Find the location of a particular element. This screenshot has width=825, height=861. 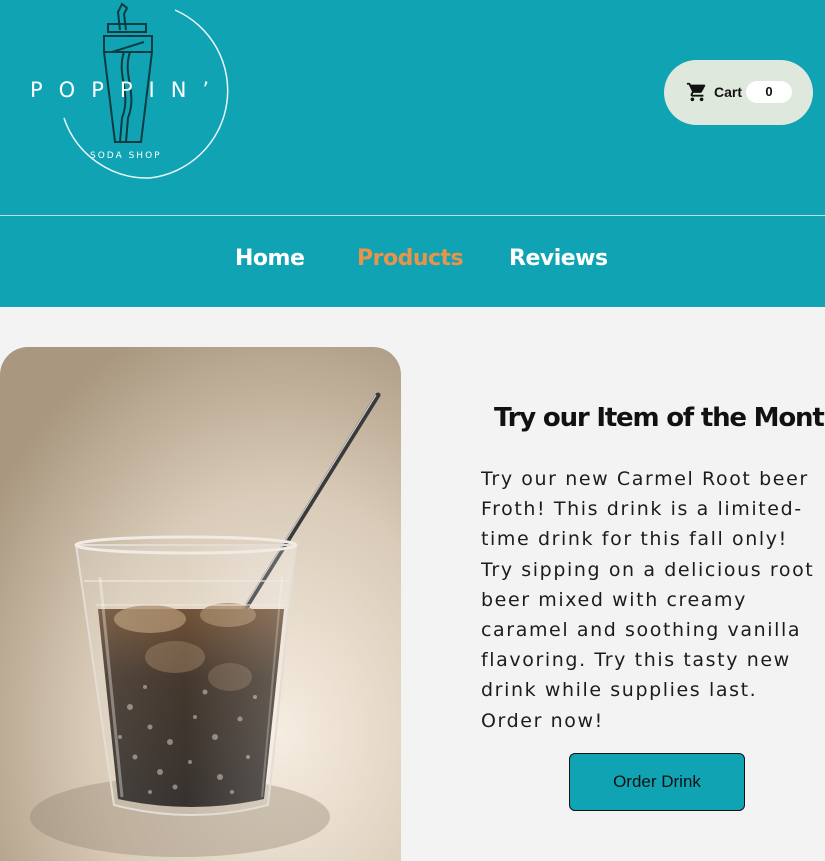

nav-reviews: Reviews is located at coordinates (558, 258).